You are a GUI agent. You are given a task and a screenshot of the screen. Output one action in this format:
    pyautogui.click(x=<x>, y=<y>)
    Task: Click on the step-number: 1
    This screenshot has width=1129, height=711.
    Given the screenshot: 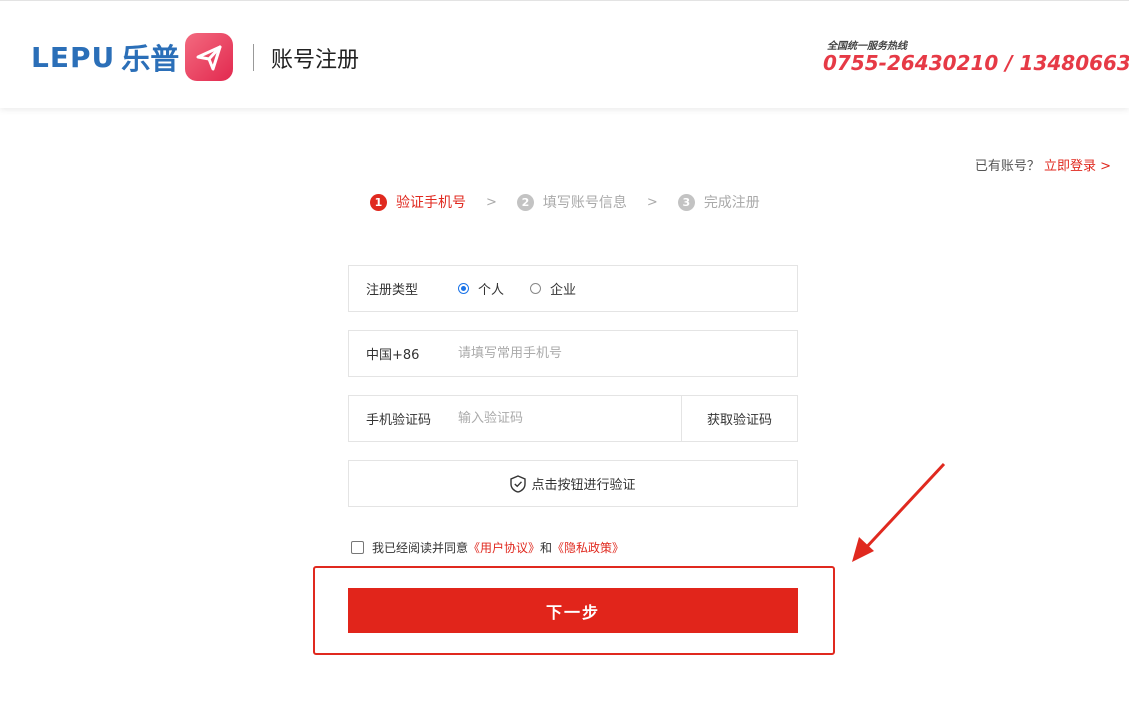 What is the action you would take?
    pyautogui.click(x=378, y=202)
    